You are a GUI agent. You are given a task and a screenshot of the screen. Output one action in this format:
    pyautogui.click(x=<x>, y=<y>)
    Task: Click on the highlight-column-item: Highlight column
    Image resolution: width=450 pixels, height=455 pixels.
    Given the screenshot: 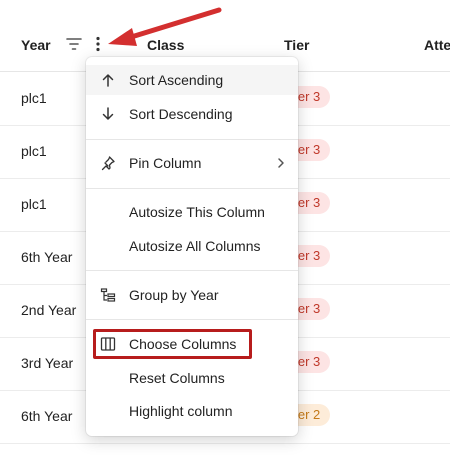 What is the action you would take?
    pyautogui.click(x=192, y=411)
    